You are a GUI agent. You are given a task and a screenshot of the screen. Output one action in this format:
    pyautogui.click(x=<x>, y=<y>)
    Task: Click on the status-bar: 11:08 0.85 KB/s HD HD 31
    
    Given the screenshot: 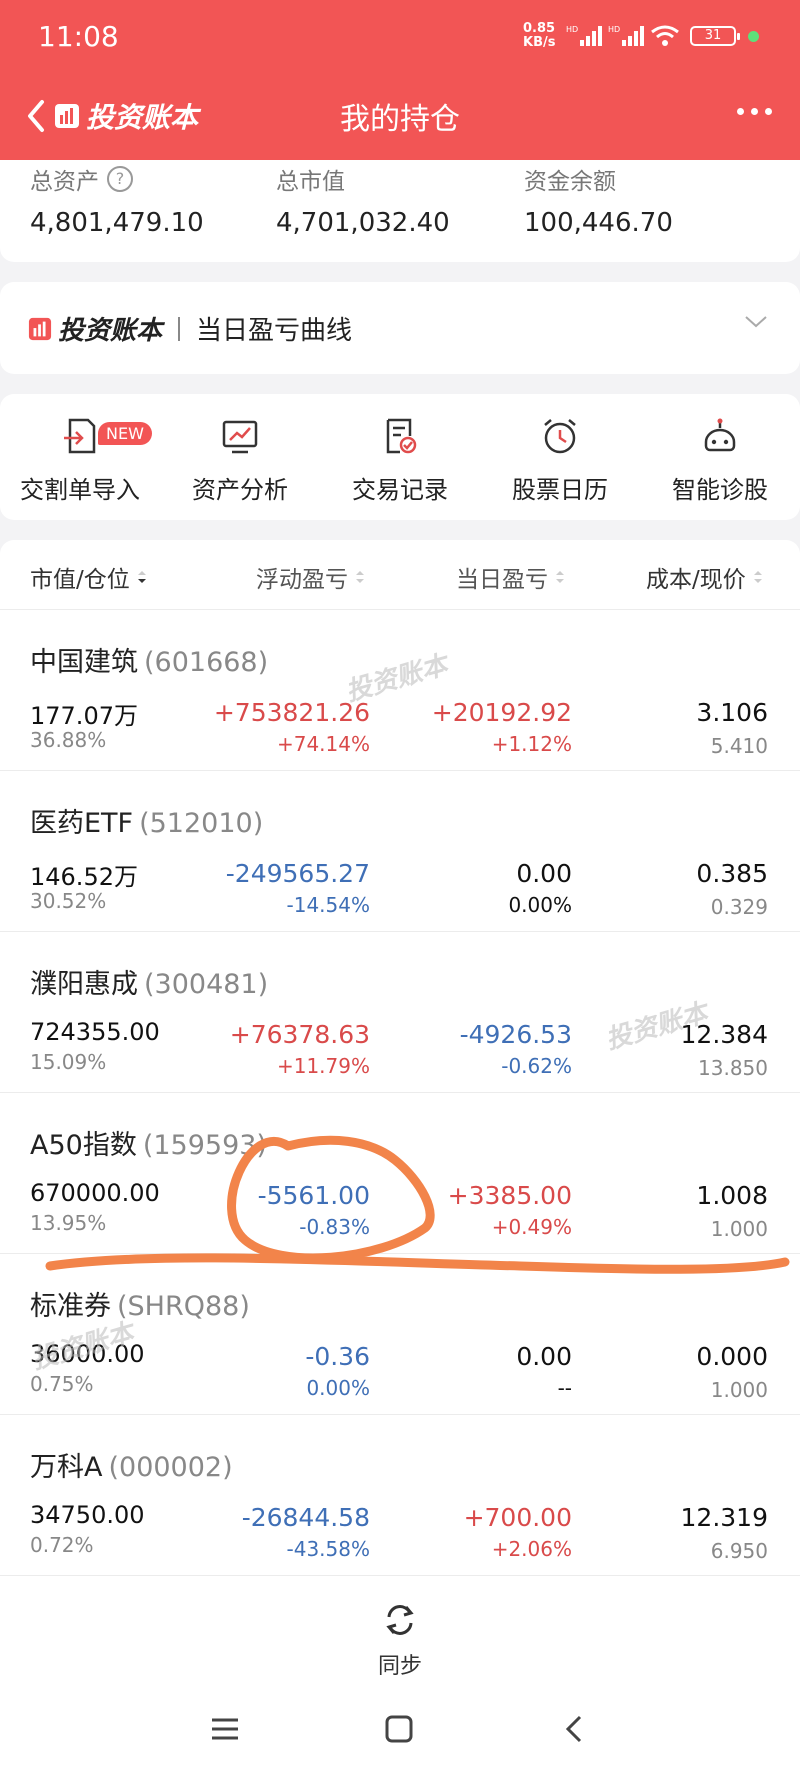 What is the action you would take?
    pyautogui.click(x=400, y=36)
    